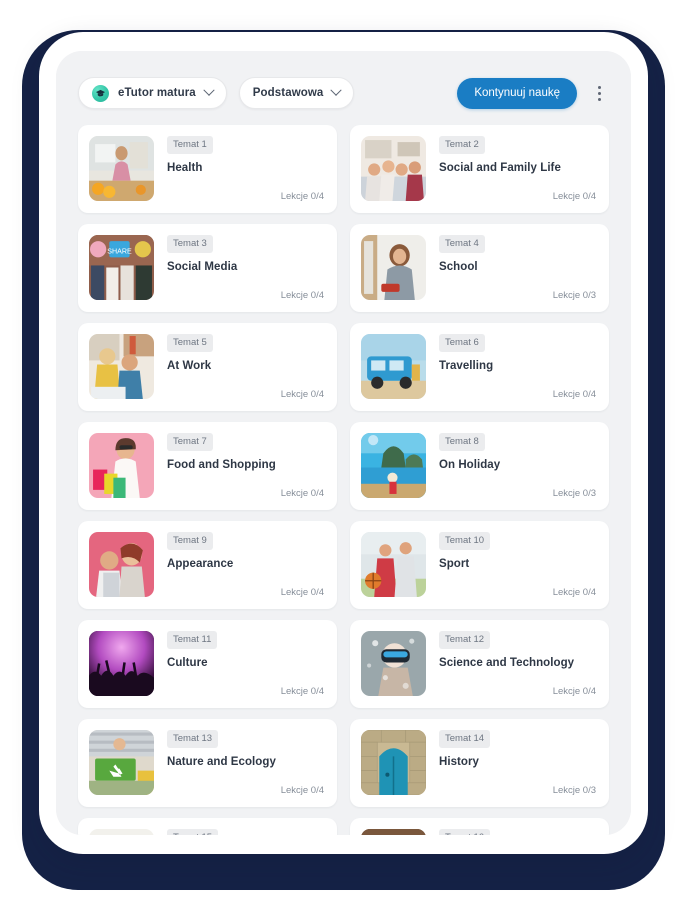 The height and width of the screenshot is (900, 687). I want to click on topic-card-body: Temat 14 History Lekcje 0/3, so click(517, 763).